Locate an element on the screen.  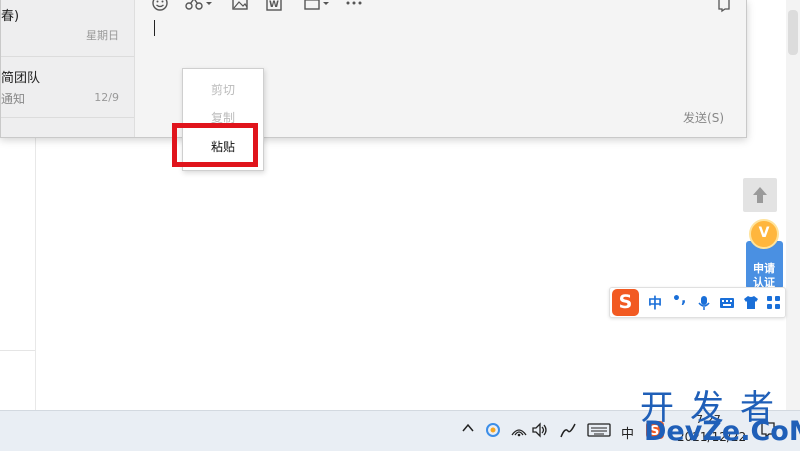
toolbox-grid-icon is located at coordinates (773, 304).